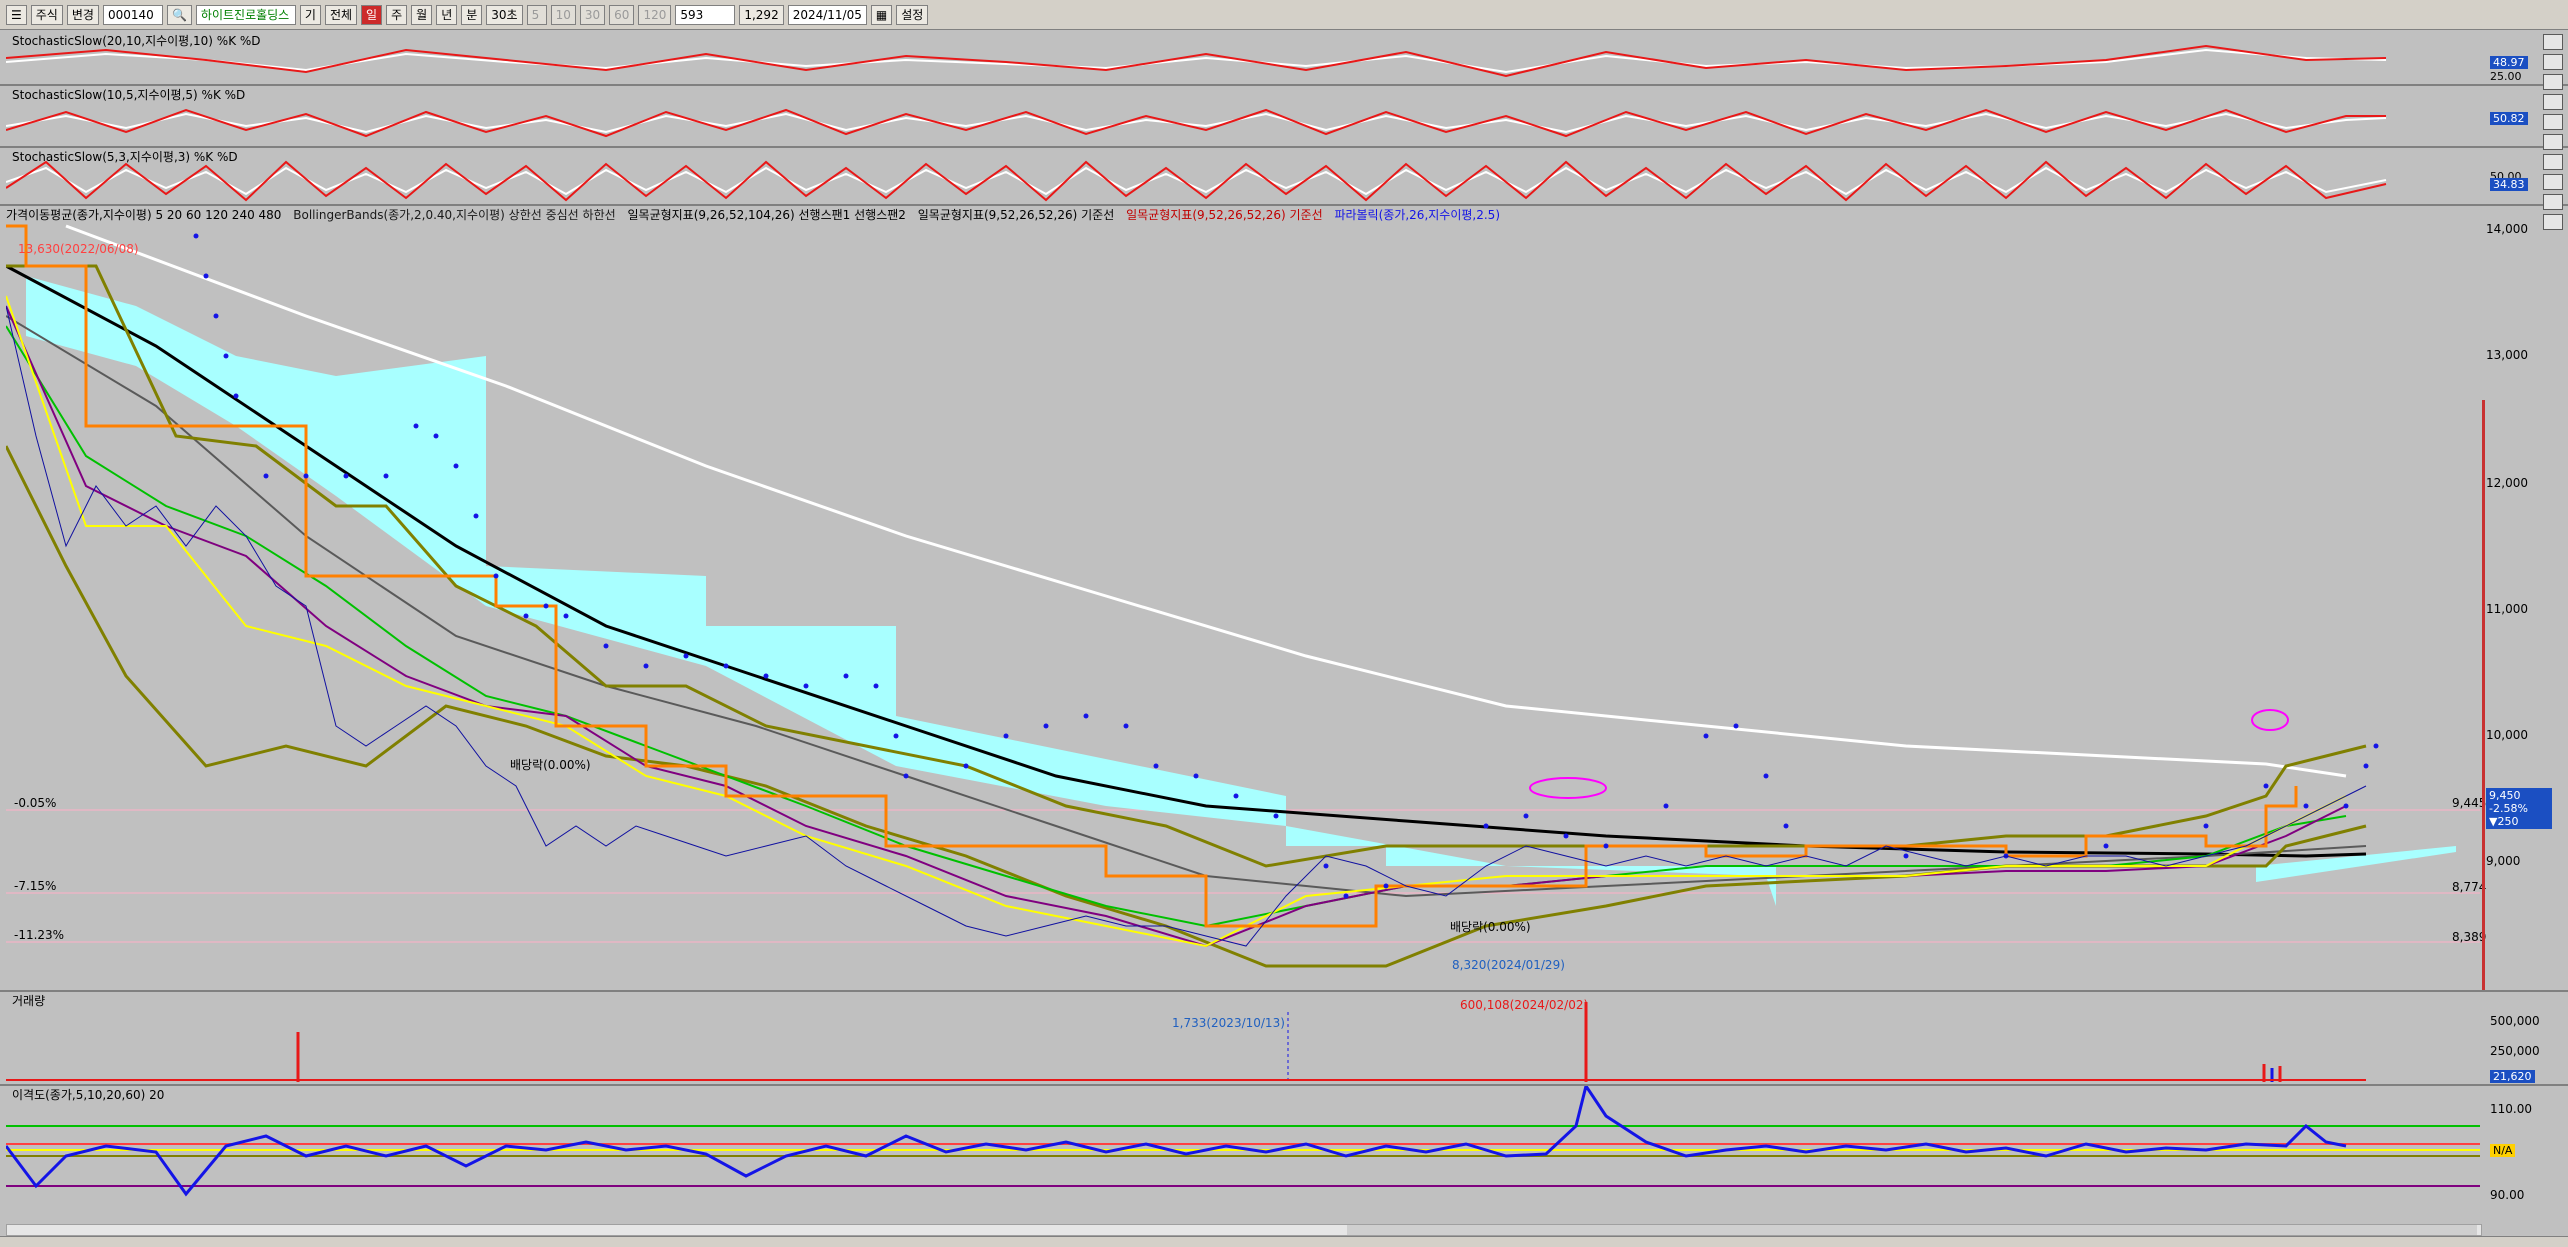  I want to click on date-input: 2024/11/05, so click(827, 14).